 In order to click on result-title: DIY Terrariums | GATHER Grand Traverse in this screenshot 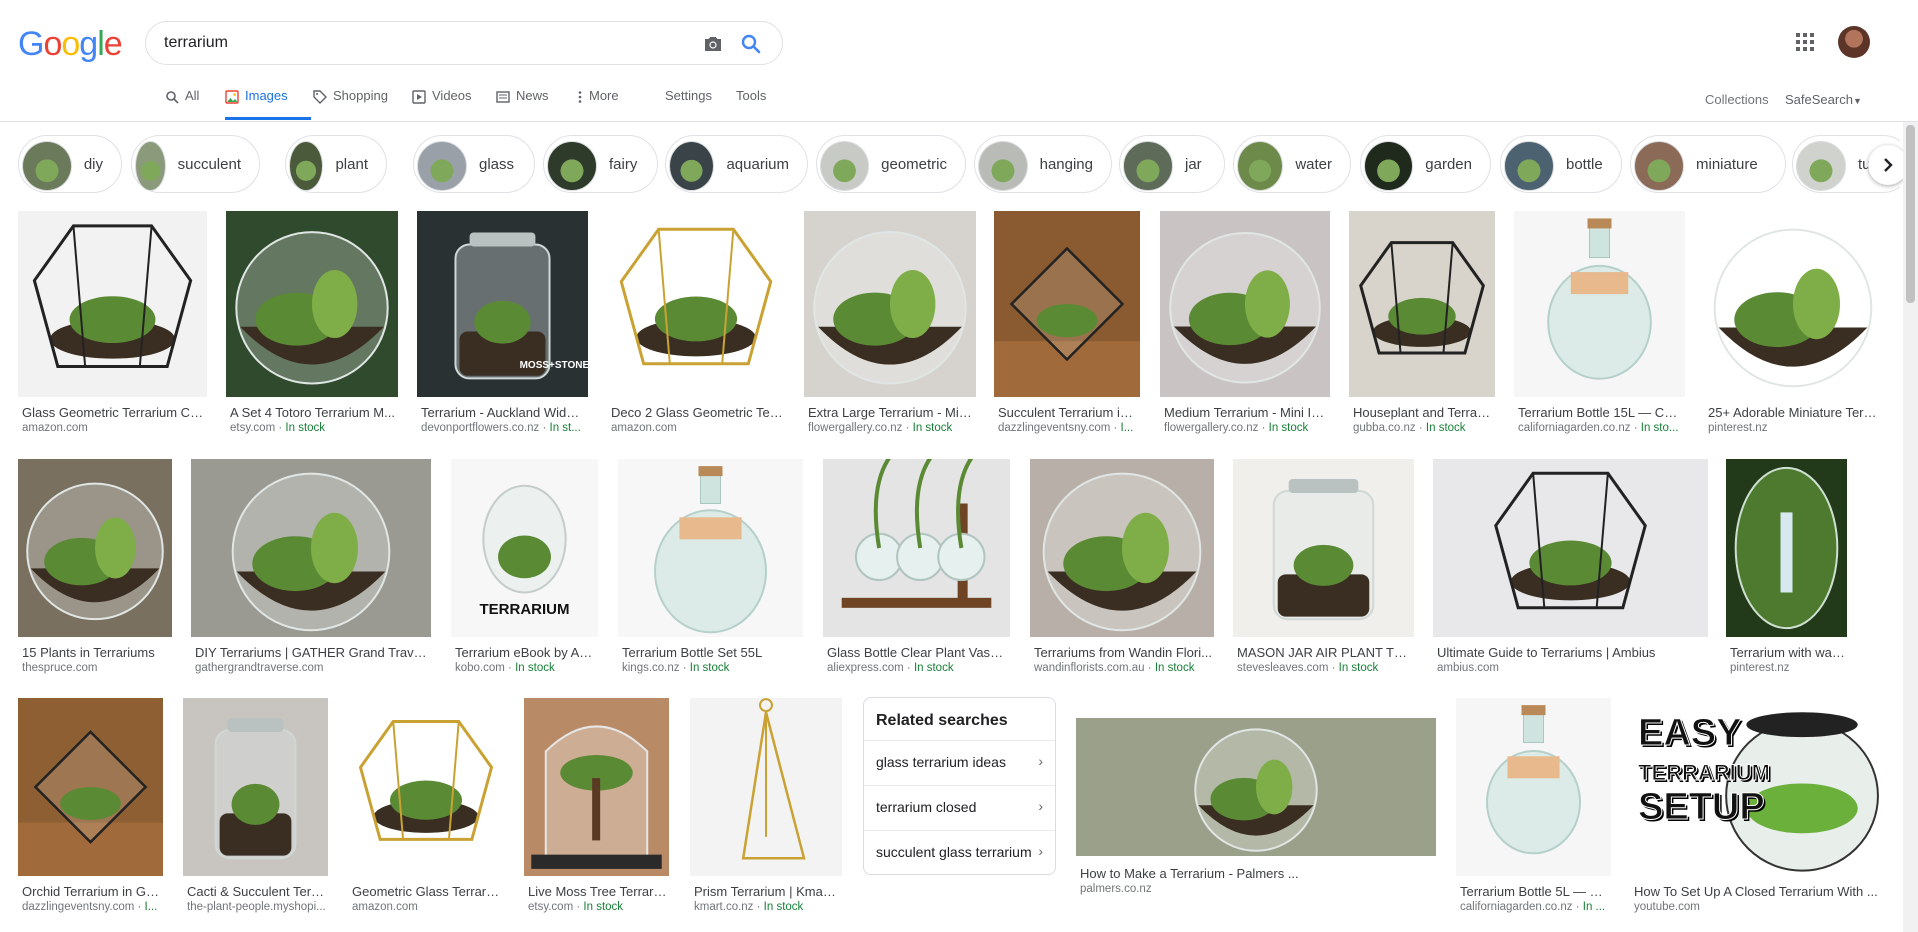, I will do `click(312, 652)`.